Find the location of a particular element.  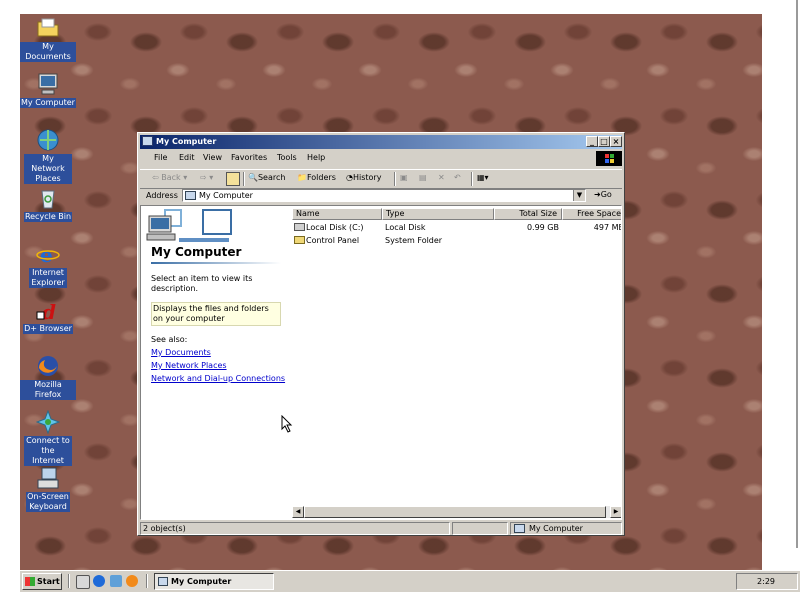

onscreen-keyboard-icon is located at coordinates (48, 478).